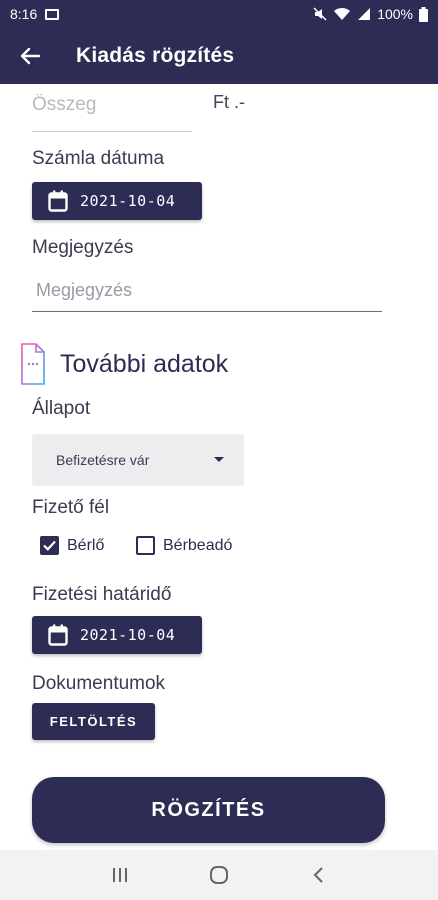  Describe the element at coordinates (107, 103) in the screenshot. I see `amount-input` at that location.